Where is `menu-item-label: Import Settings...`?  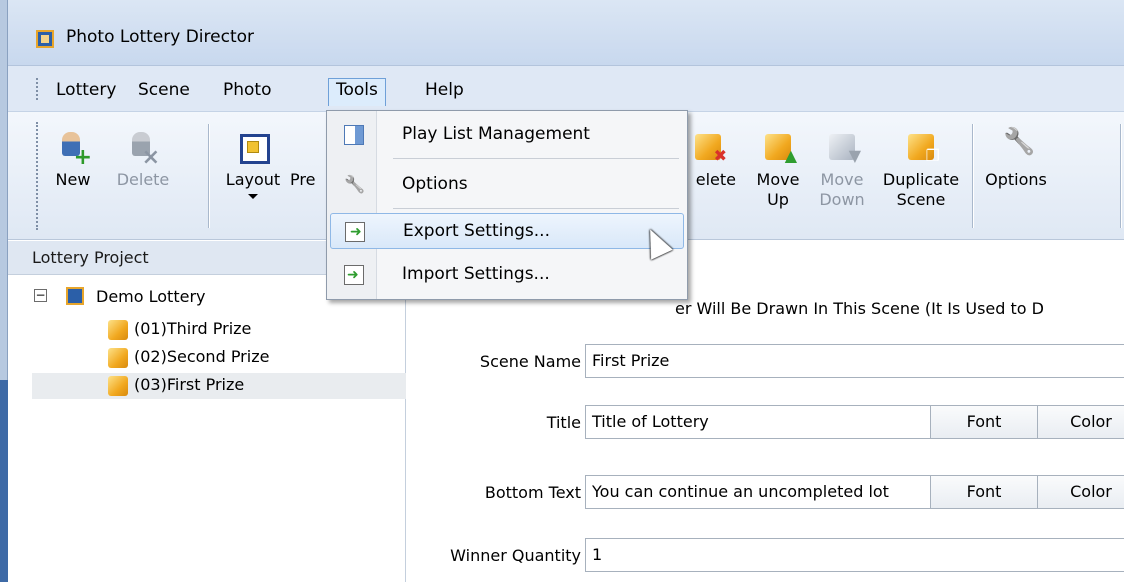
menu-item-label: Import Settings... is located at coordinates (476, 274).